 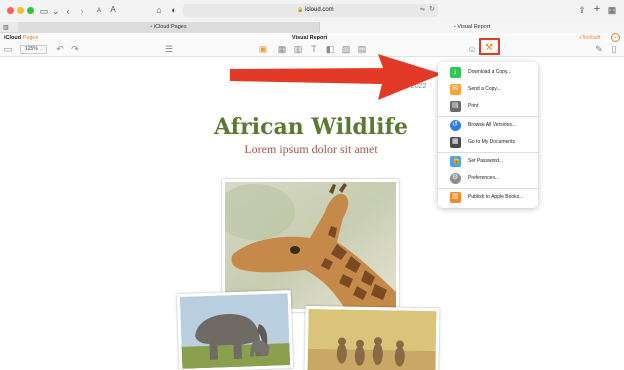 What do you see at coordinates (582, 10) in the screenshot?
I see `share-icon: ⇪` at bounding box center [582, 10].